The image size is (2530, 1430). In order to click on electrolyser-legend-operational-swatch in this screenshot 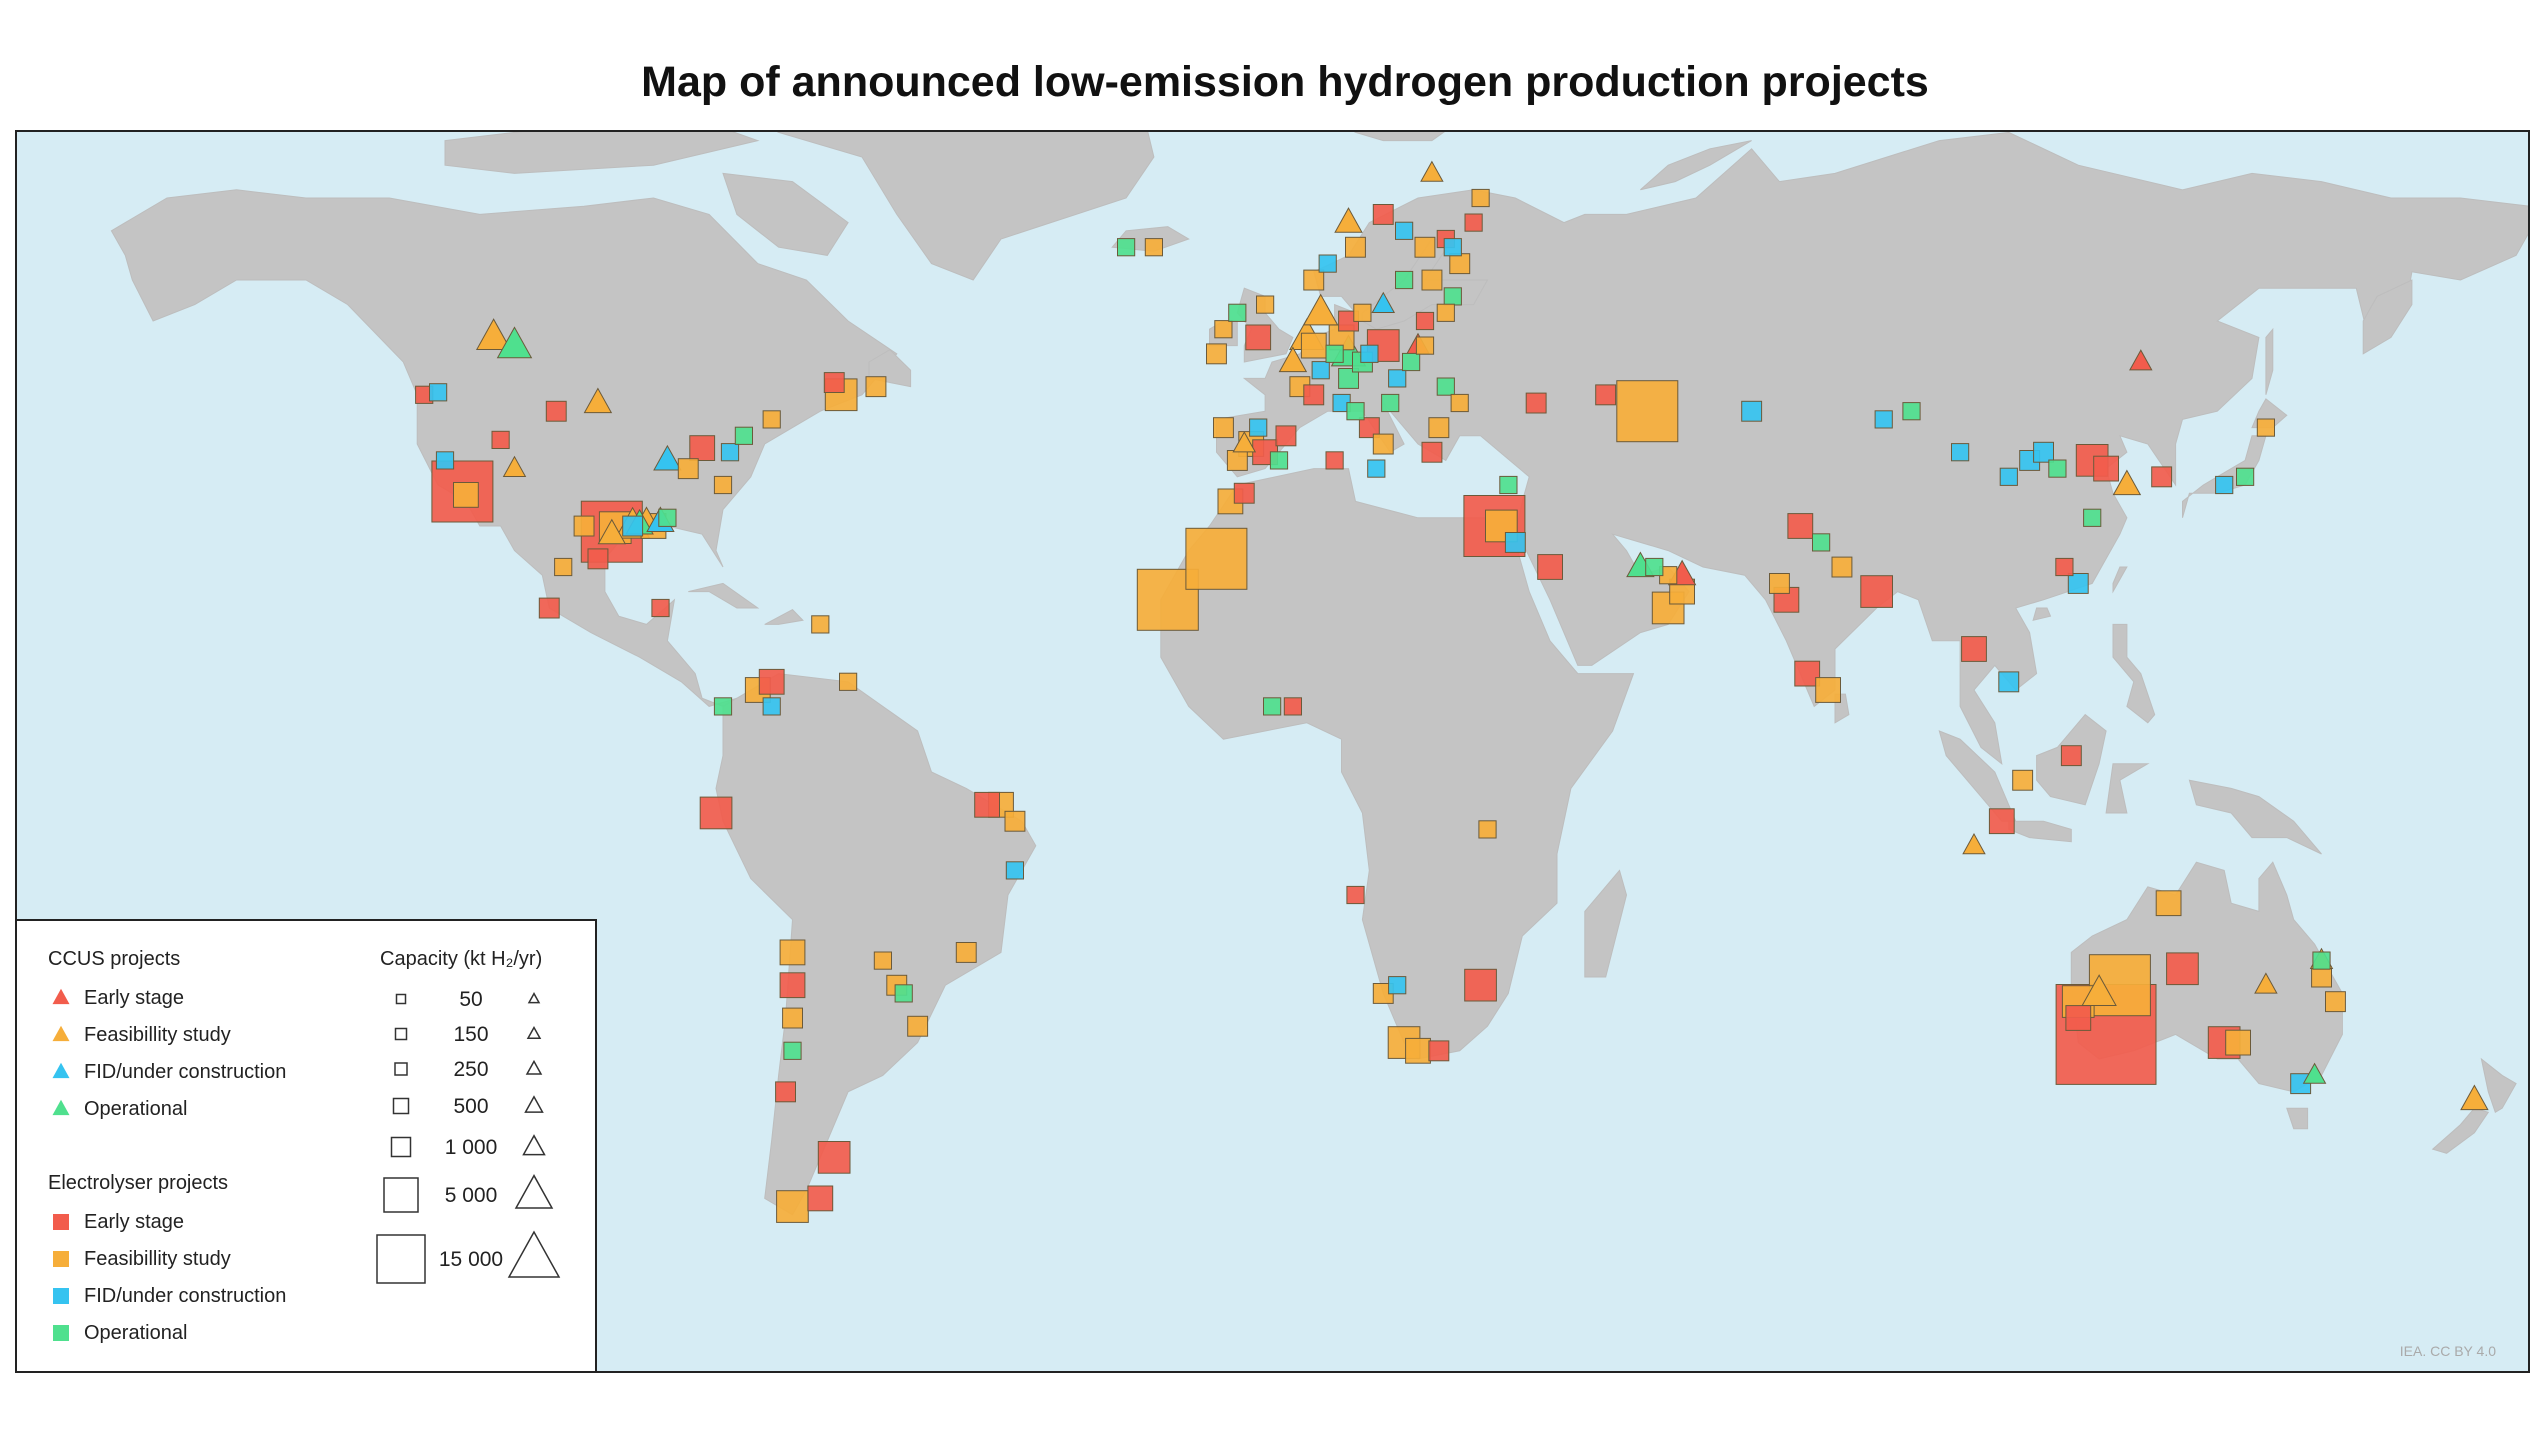, I will do `click(61, 1333)`.